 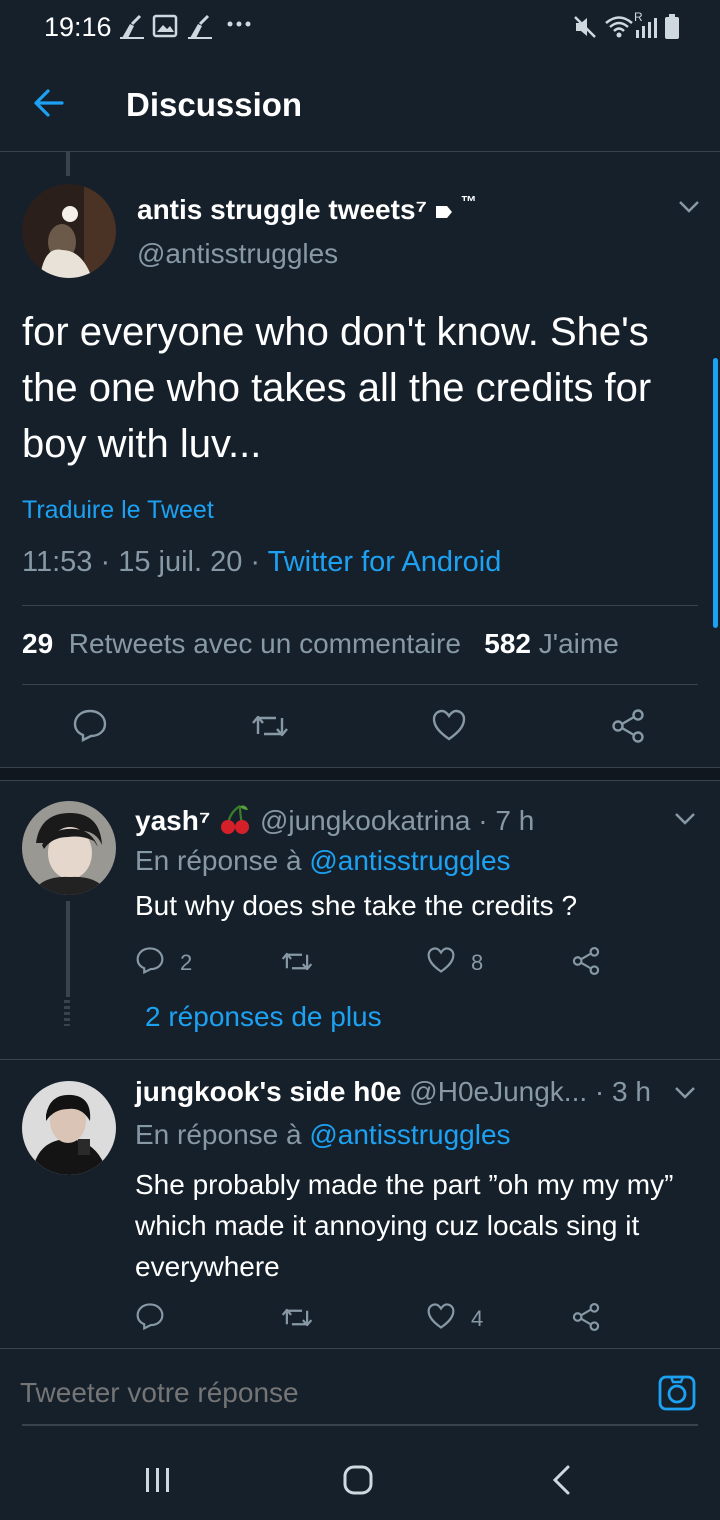 I want to click on display-name: antis struggle tweets⁷, so click(x=282, y=209).